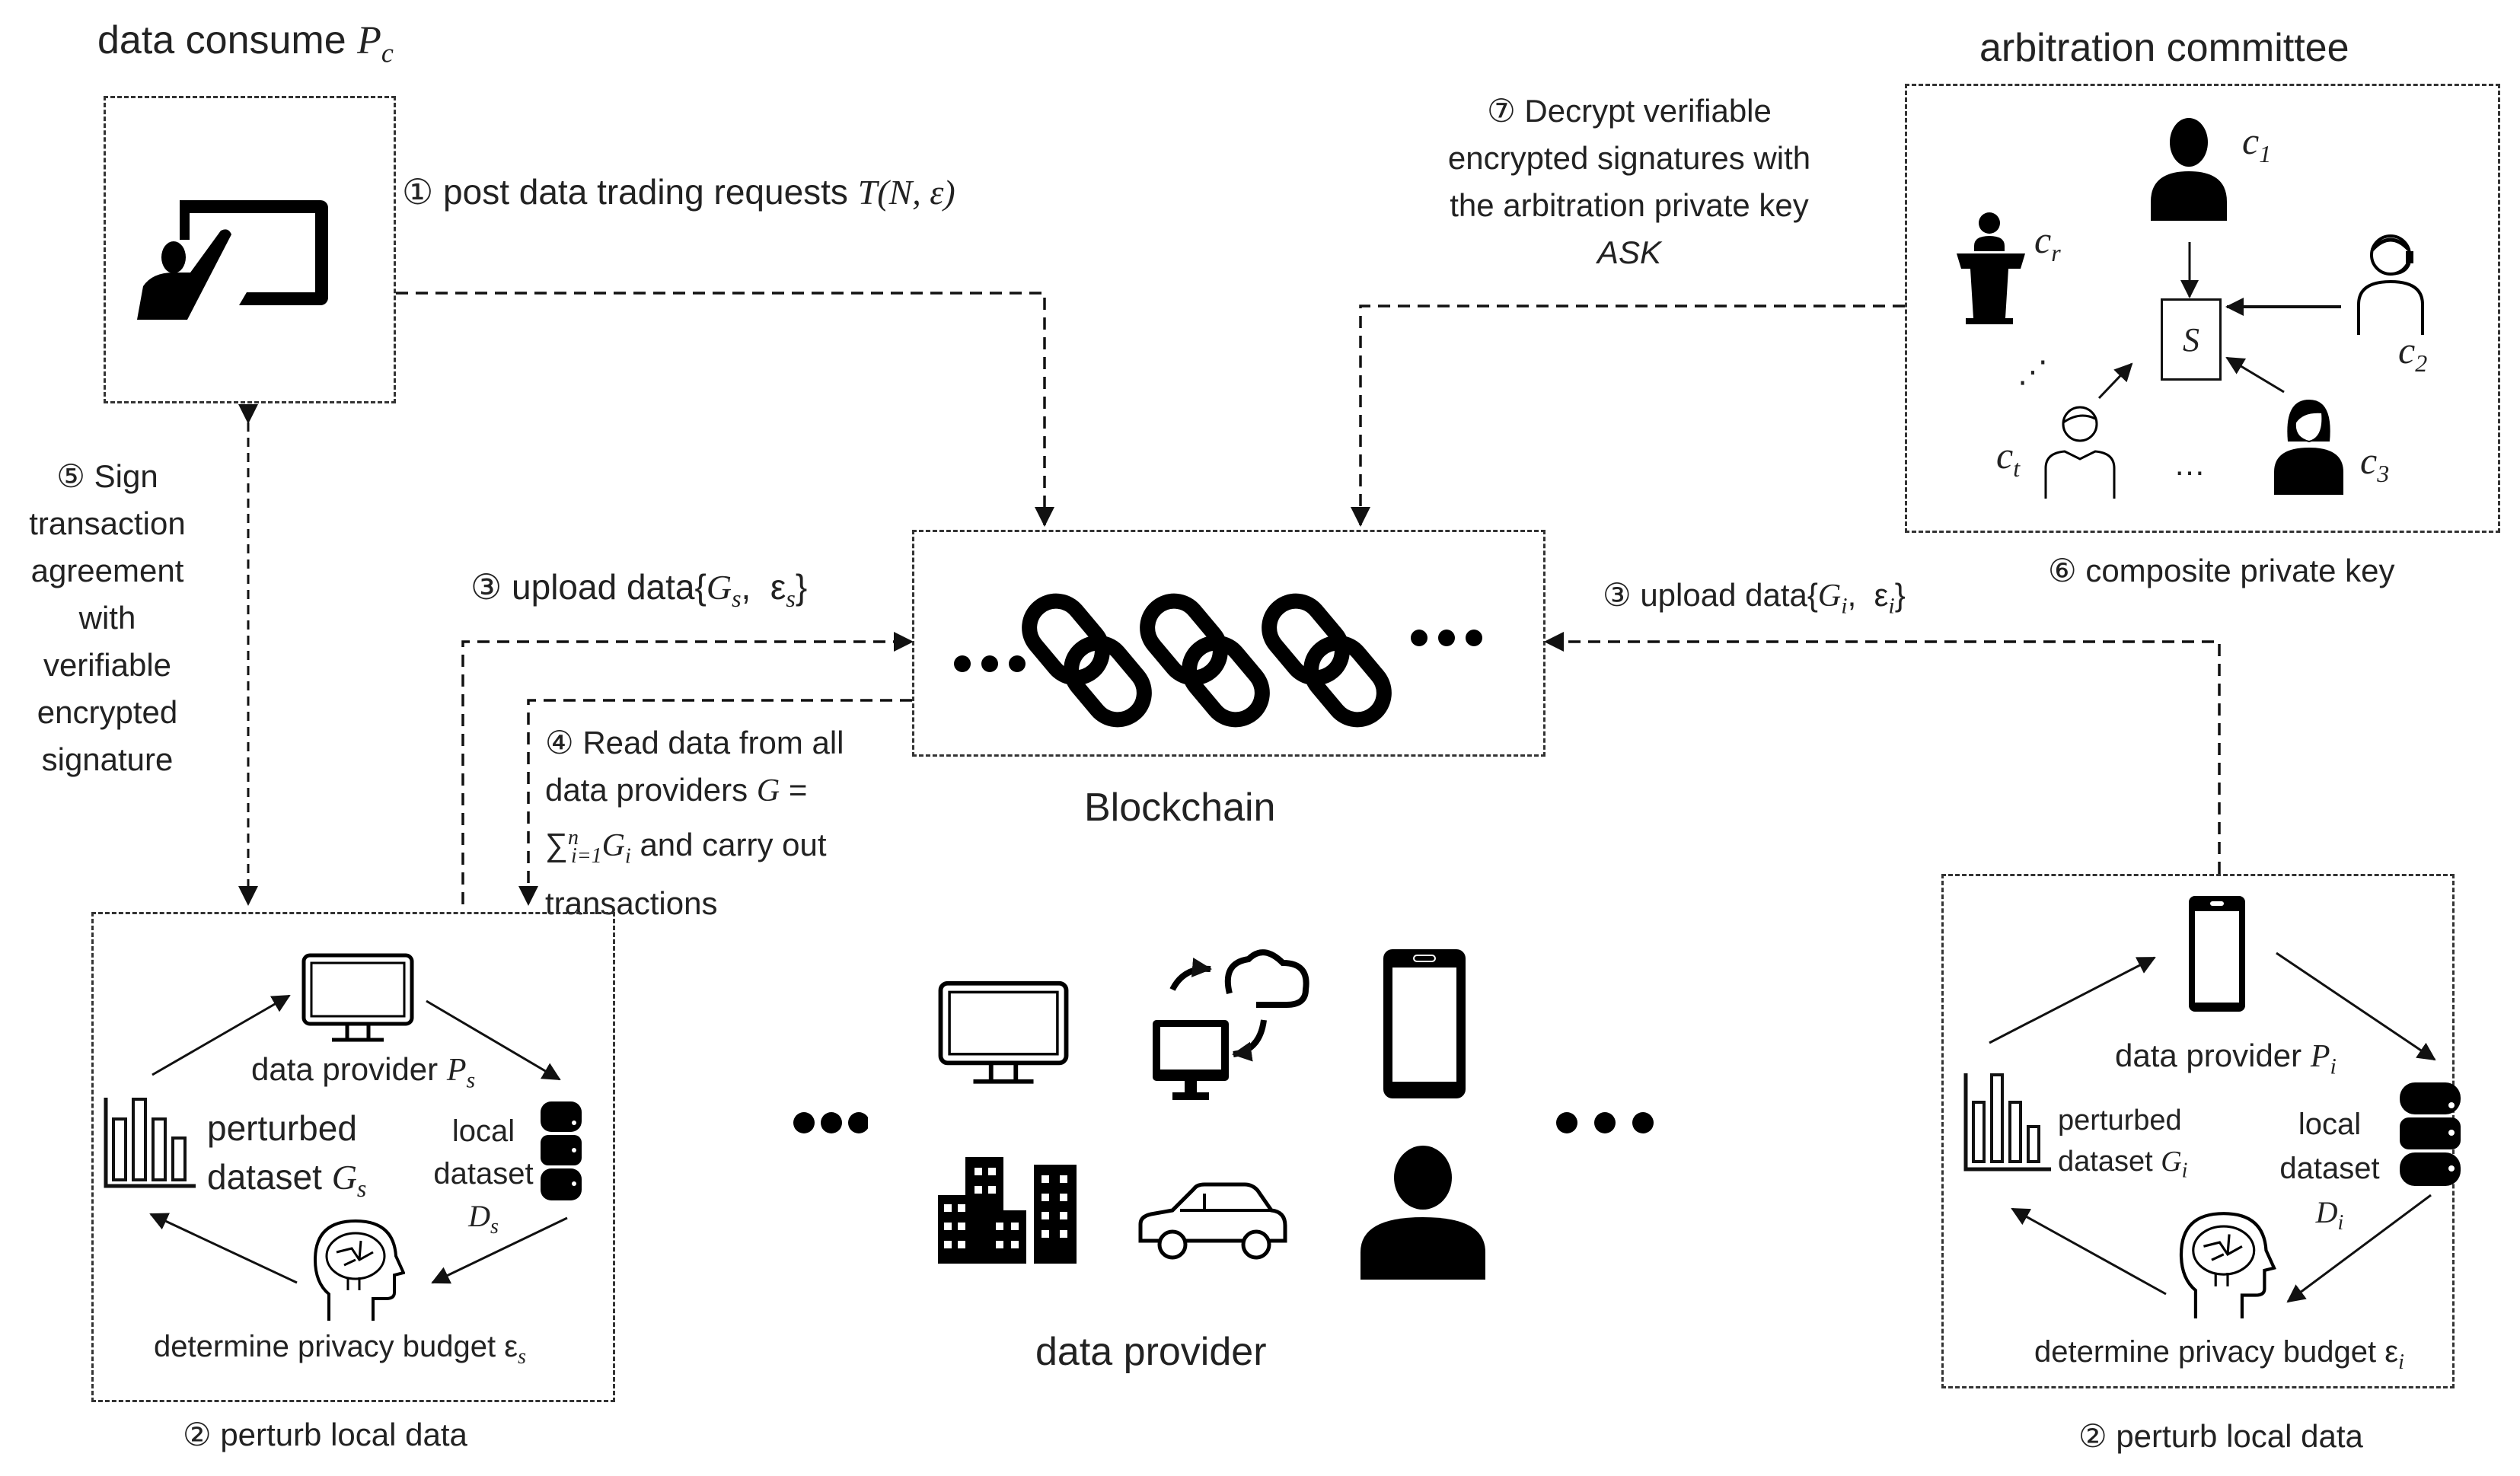 The width and height of the screenshot is (2520, 1476). Describe the element at coordinates (369, 40) in the screenshot. I see `consumer-symbol: P` at that location.